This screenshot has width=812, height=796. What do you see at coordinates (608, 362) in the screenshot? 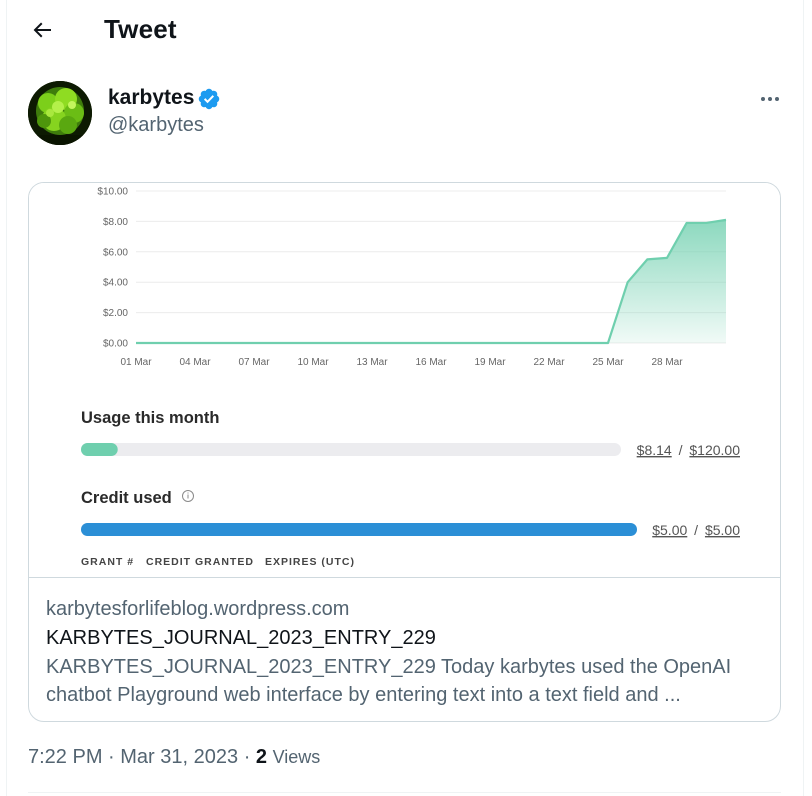
I see `x-tick-label: 25 Mar` at bounding box center [608, 362].